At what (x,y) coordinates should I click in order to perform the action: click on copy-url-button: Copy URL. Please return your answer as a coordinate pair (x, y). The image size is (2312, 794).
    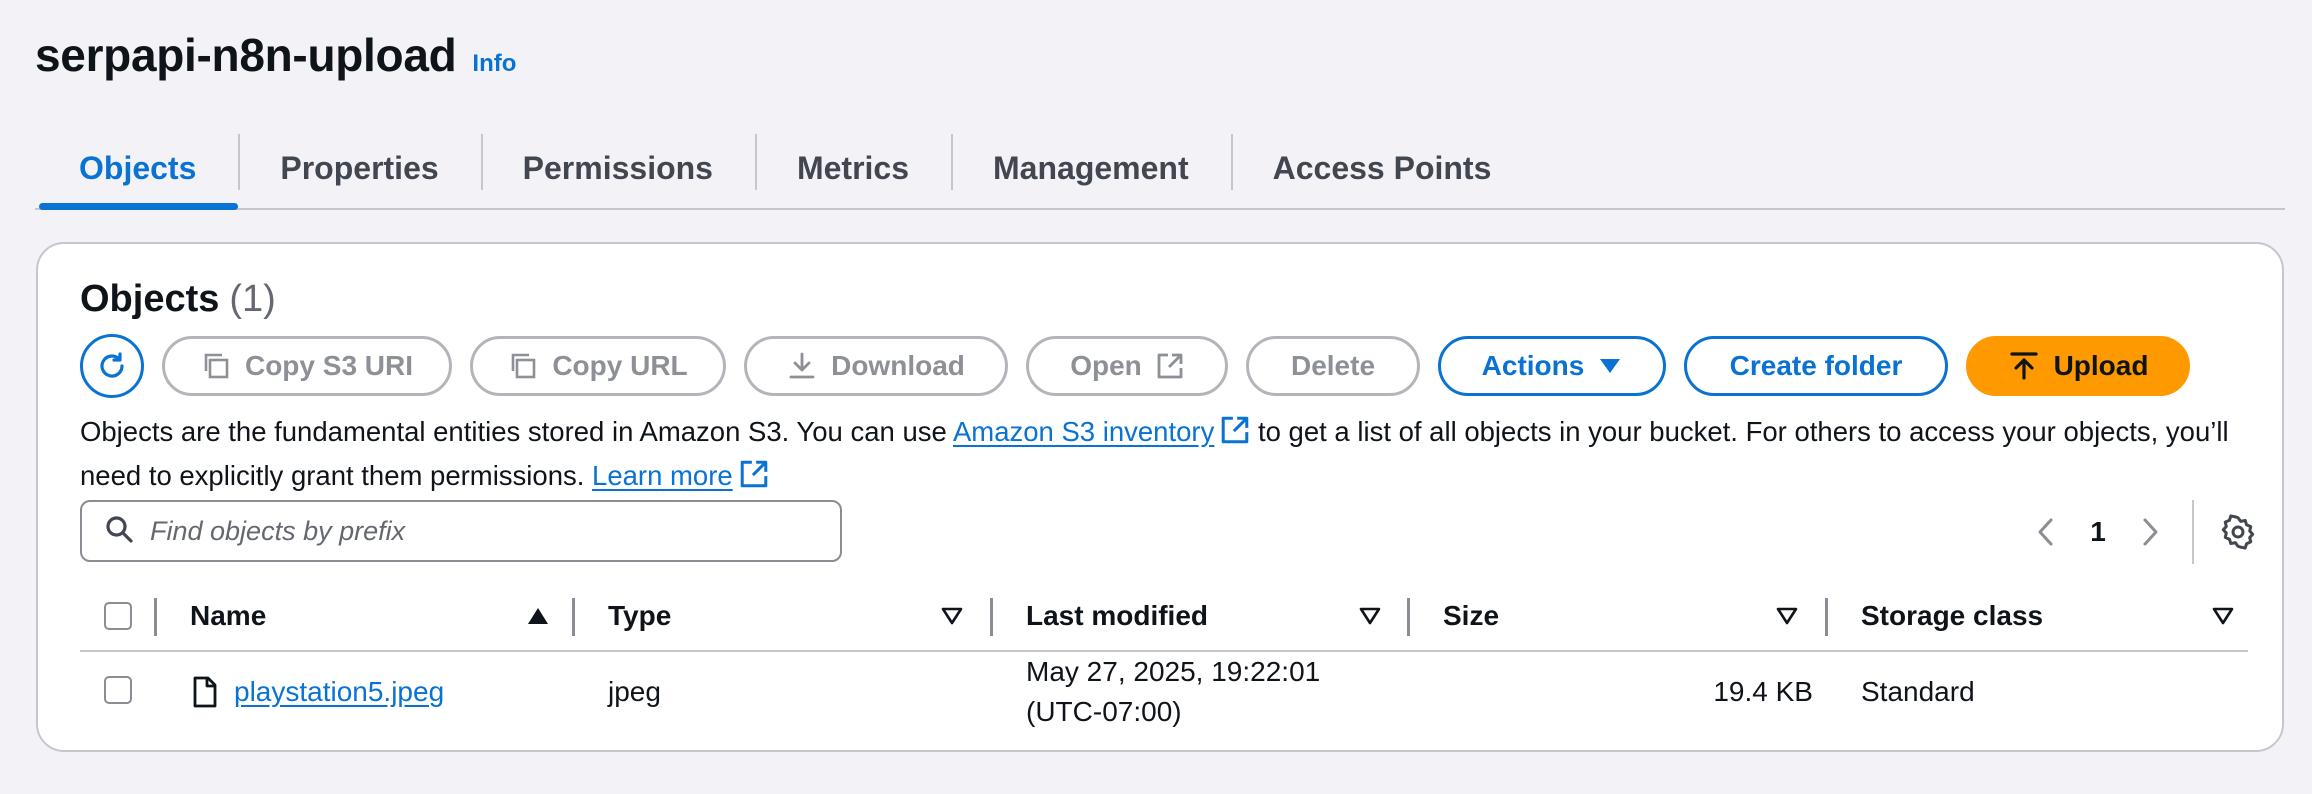
    Looking at the image, I should click on (598, 366).